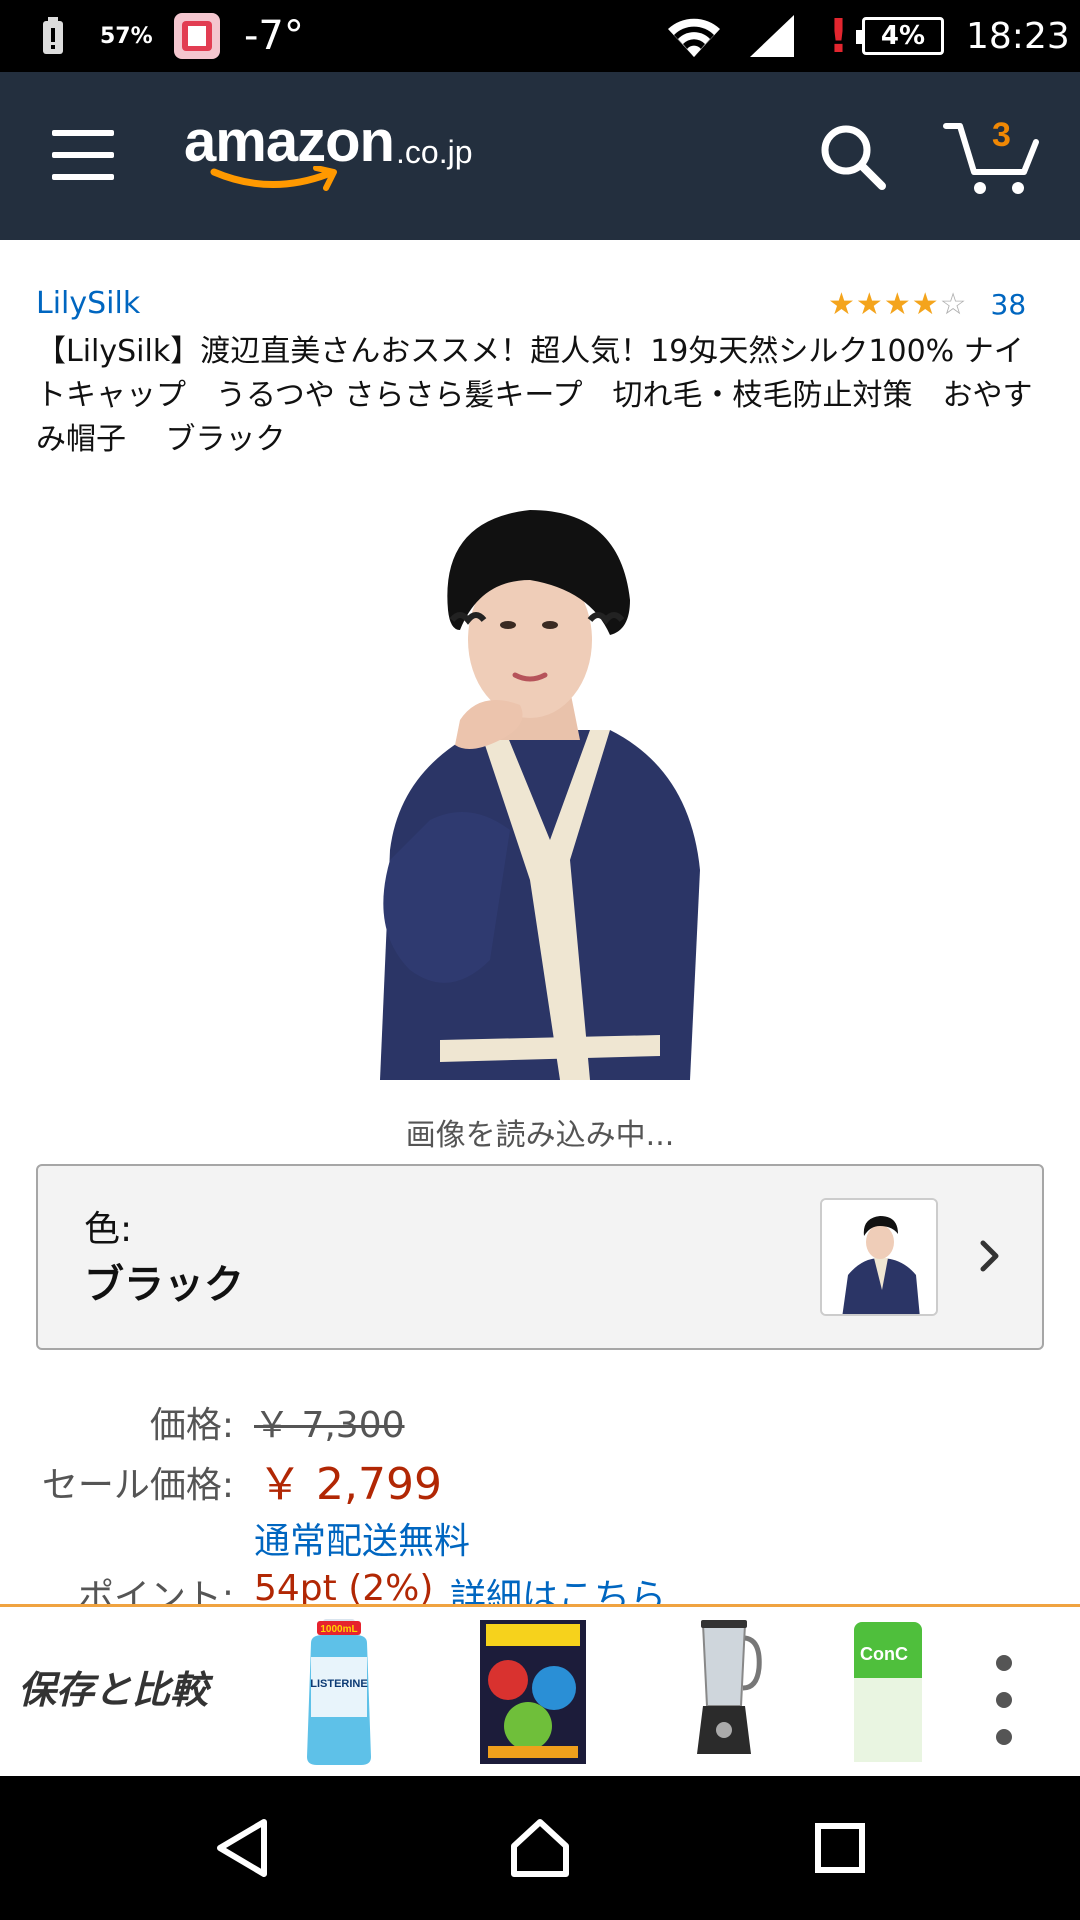 Image resolution: width=1080 pixels, height=1920 pixels. I want to click on home-icon, so click(540, 1848).